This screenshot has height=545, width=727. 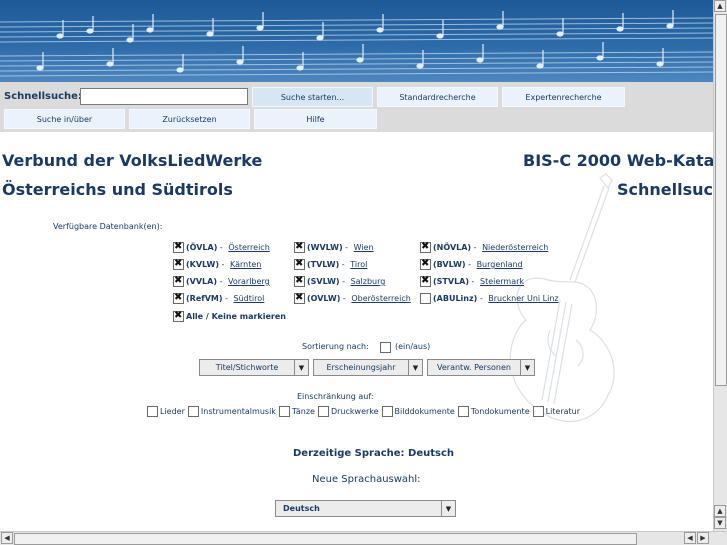 I want to click on database-code: (VVLA), so click(x=201, y=281).